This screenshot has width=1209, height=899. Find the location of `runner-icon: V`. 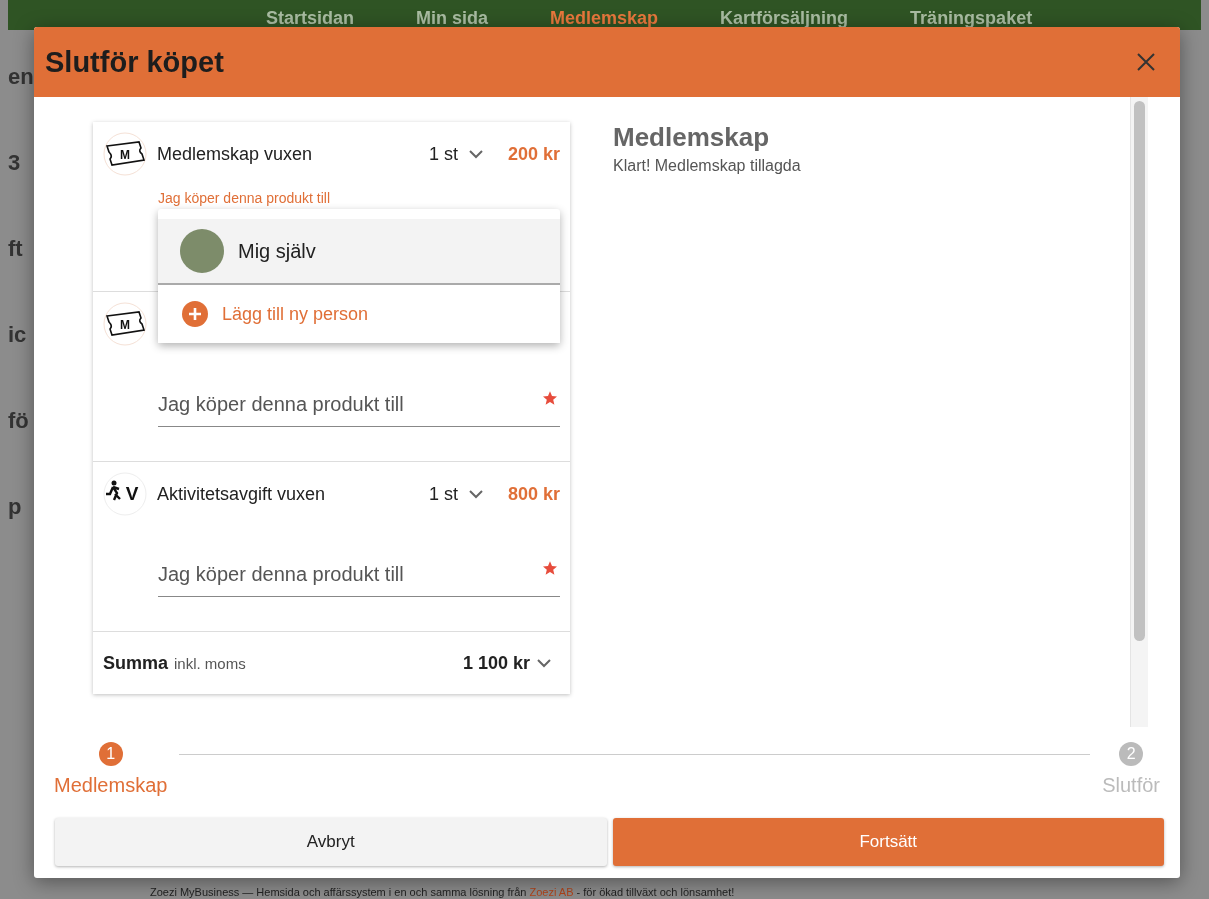

runner-icon: V is located at coordinates (125, 494).